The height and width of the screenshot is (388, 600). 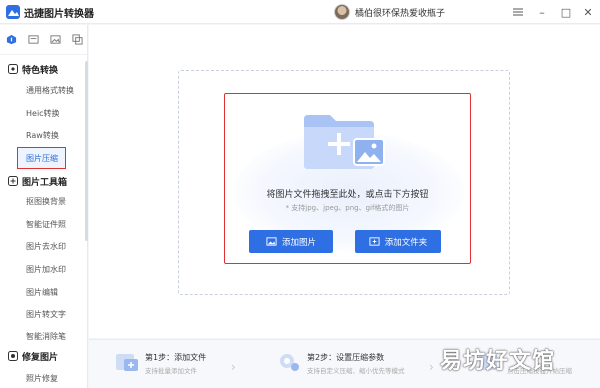 I want to click on settings-icon, so click(x=289, y=362).